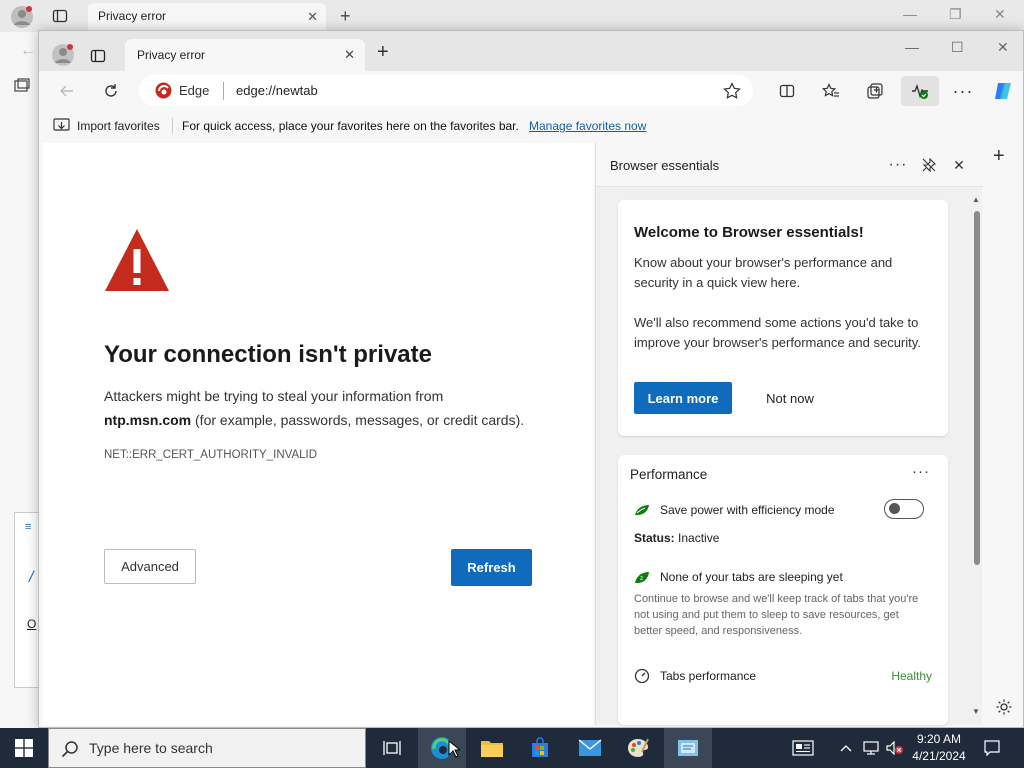  What do you see at coordinates (676, 538) in the screenshot?
I see `efficiency-status: Status: Inactive` at bounding box center [676, 538].